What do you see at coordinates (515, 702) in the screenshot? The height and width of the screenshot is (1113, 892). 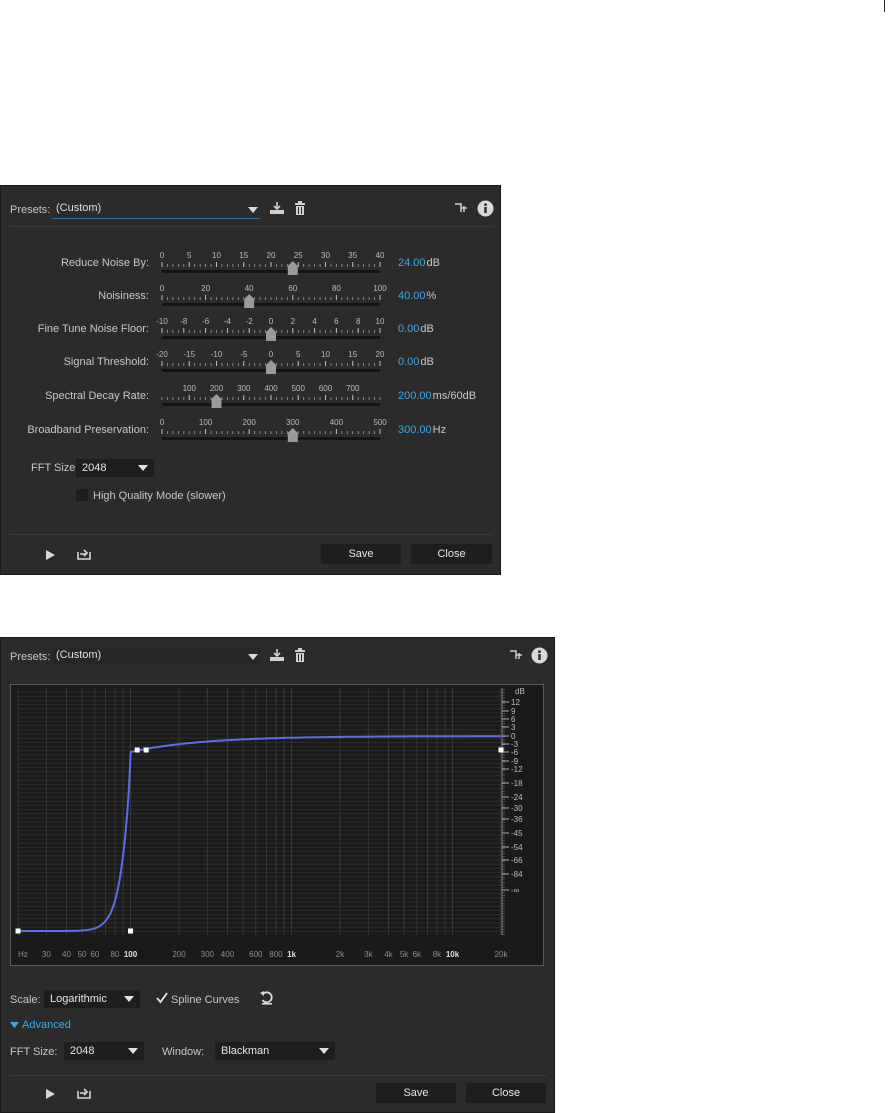 I see `y-tick-label: 12` at bounding box center [515, 702].